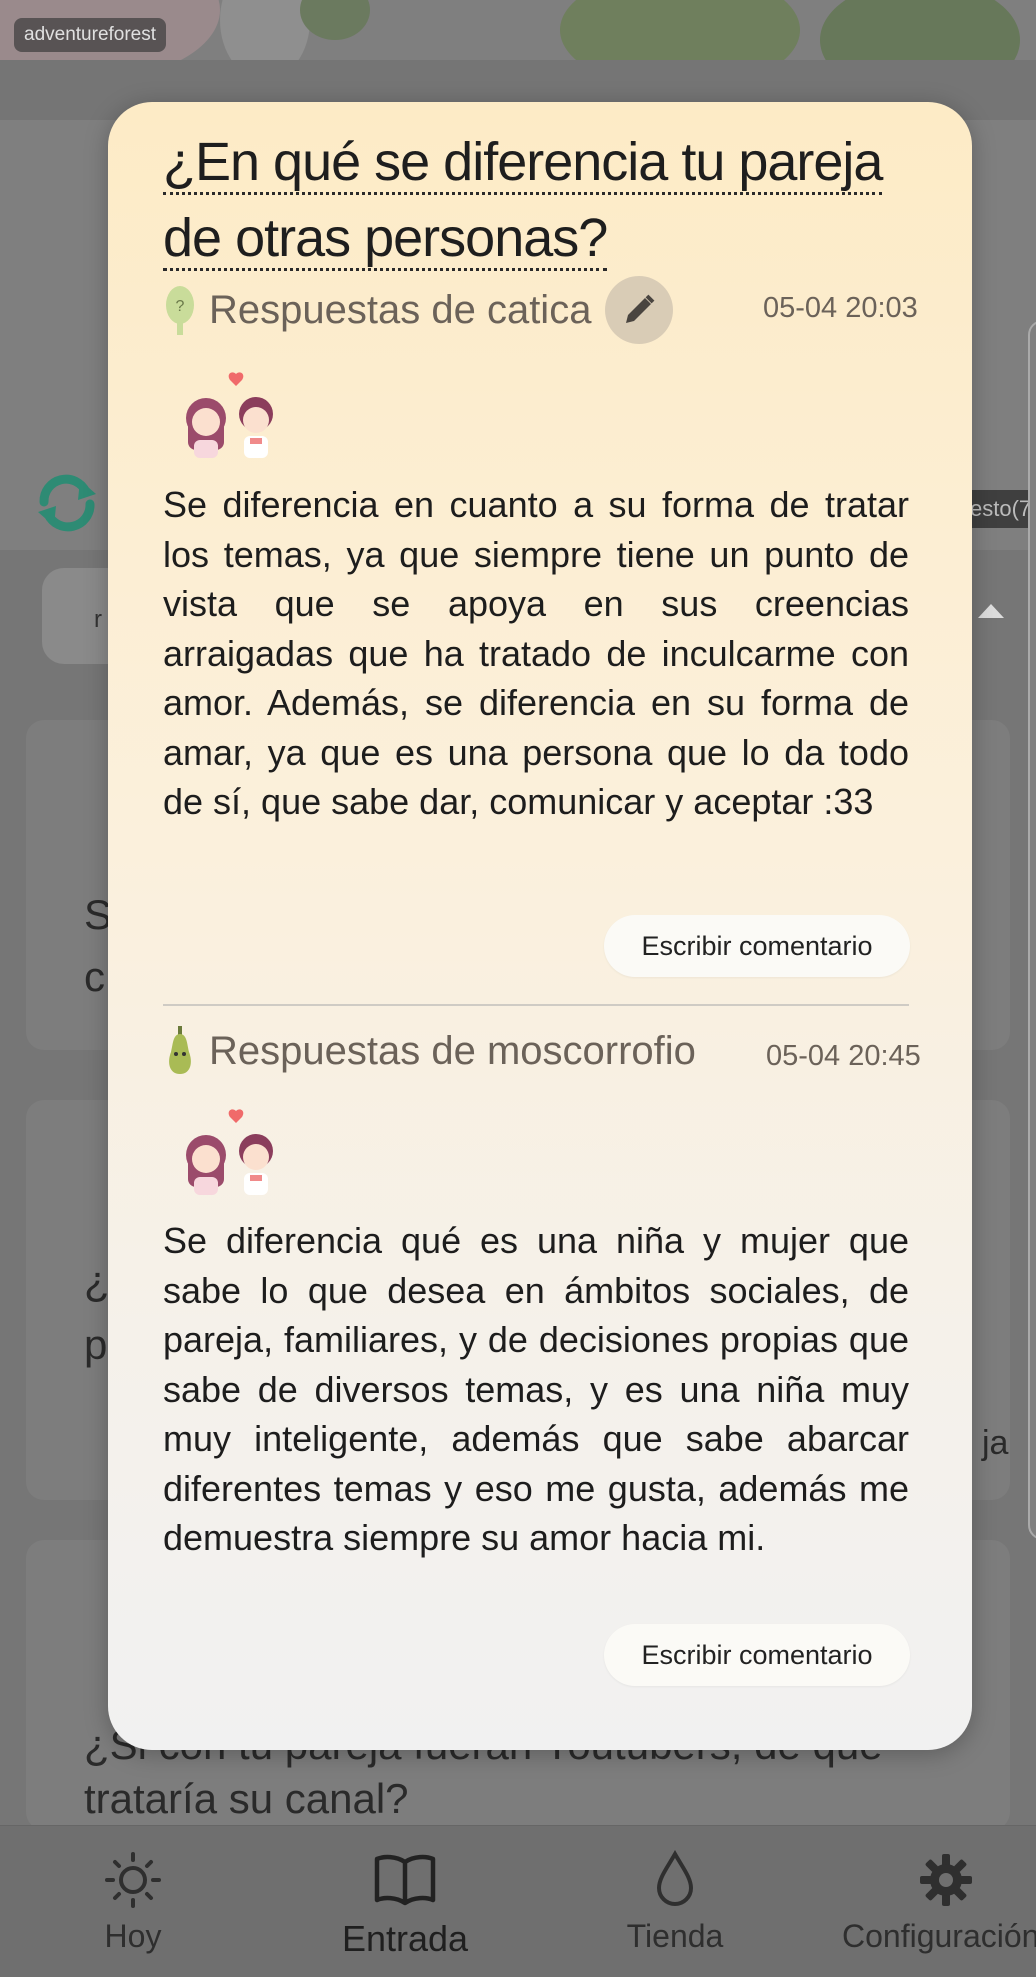 This screenshot has height=1977, width=1036. Describe the element at coordinates (675, 1936) in the screenshot. I see `nav-label: Tienda` at that location.